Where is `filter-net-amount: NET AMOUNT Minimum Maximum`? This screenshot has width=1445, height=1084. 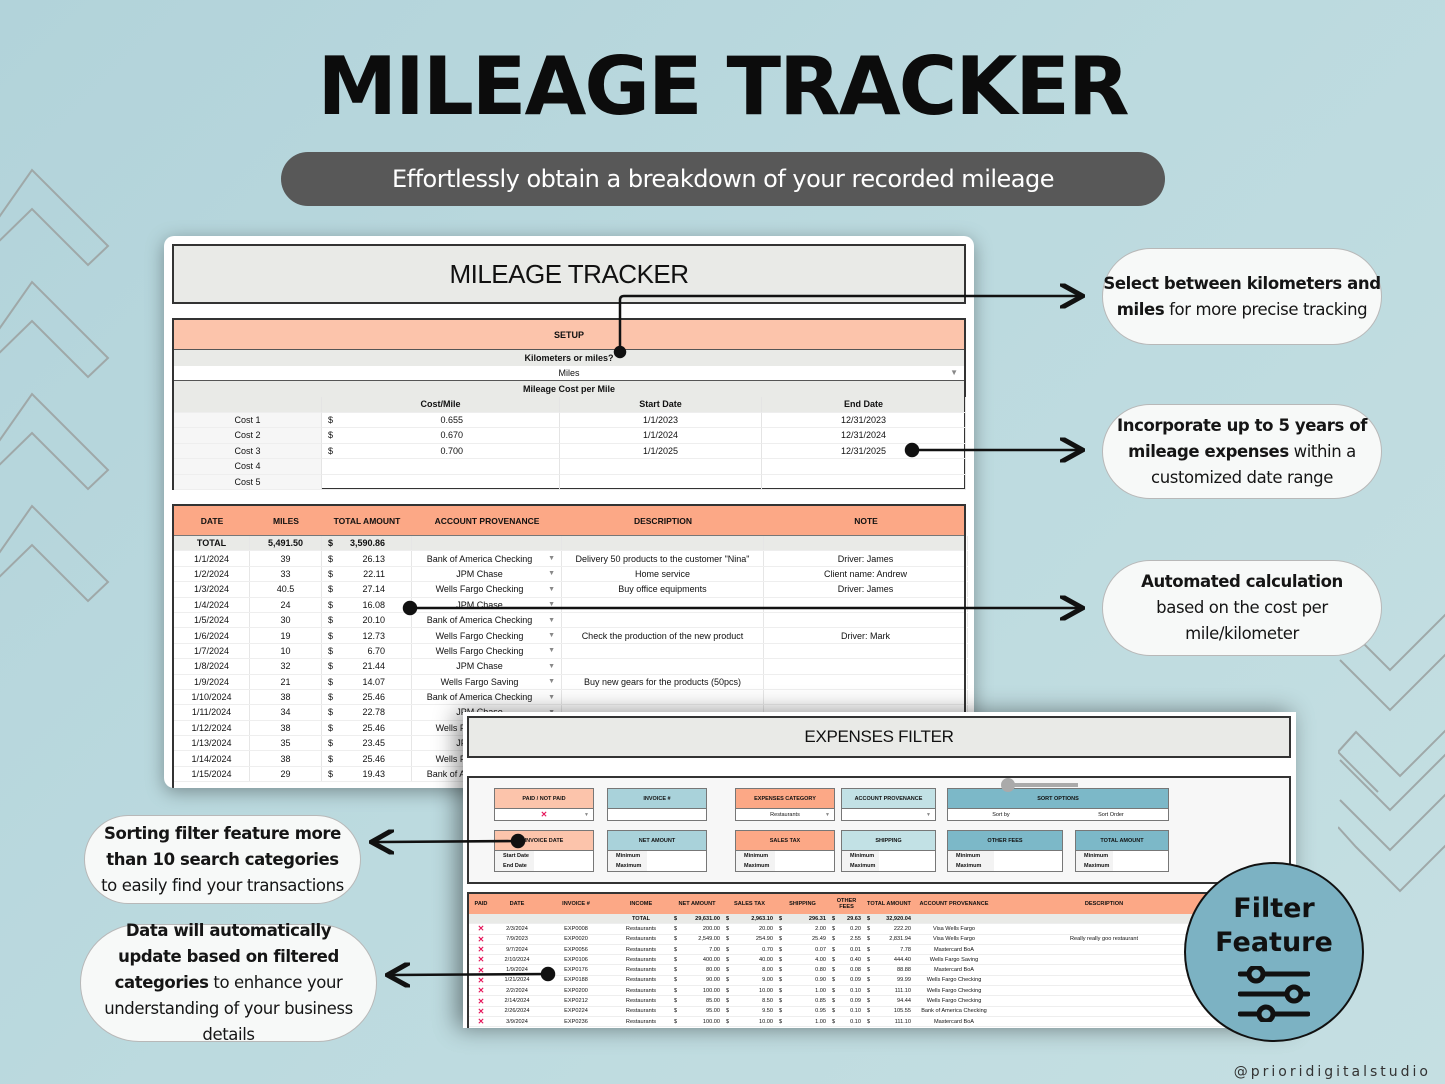 filter-net-amount: NET AMOUNT Minimum Maximum is located at coordinates (657, 851).